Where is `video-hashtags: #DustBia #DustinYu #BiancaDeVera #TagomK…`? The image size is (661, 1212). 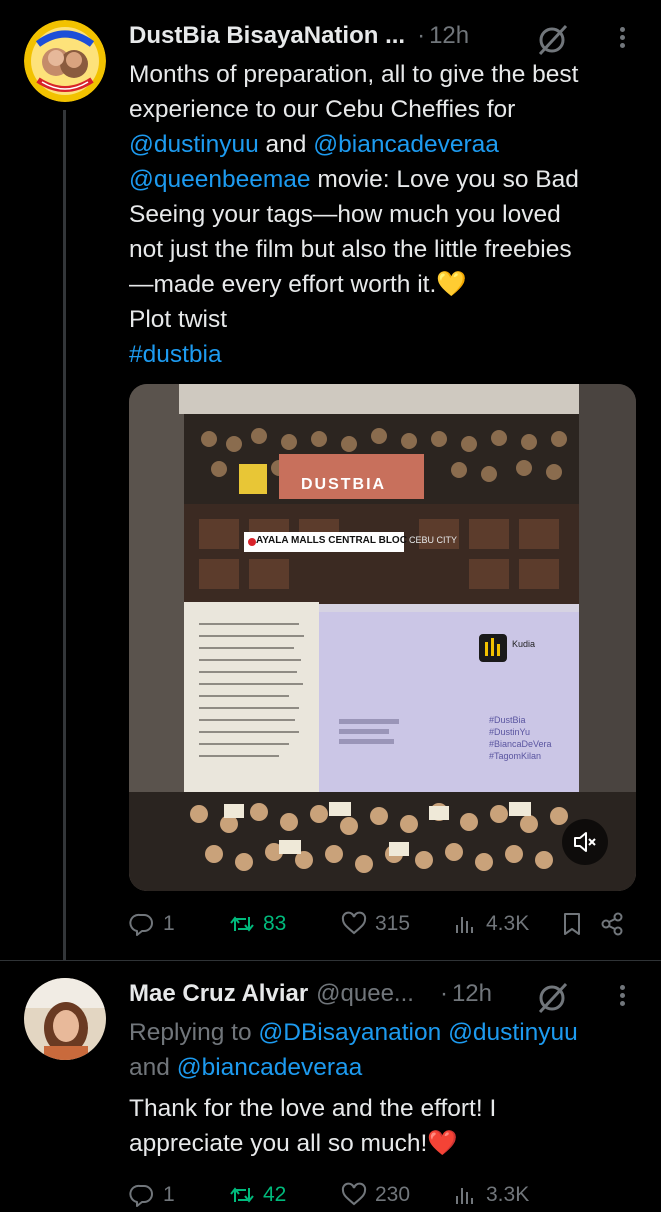 video-hashtags: #DustBia #DustinYu #BiancaDeVera #TagomK… is located at coordinates (520, 738).